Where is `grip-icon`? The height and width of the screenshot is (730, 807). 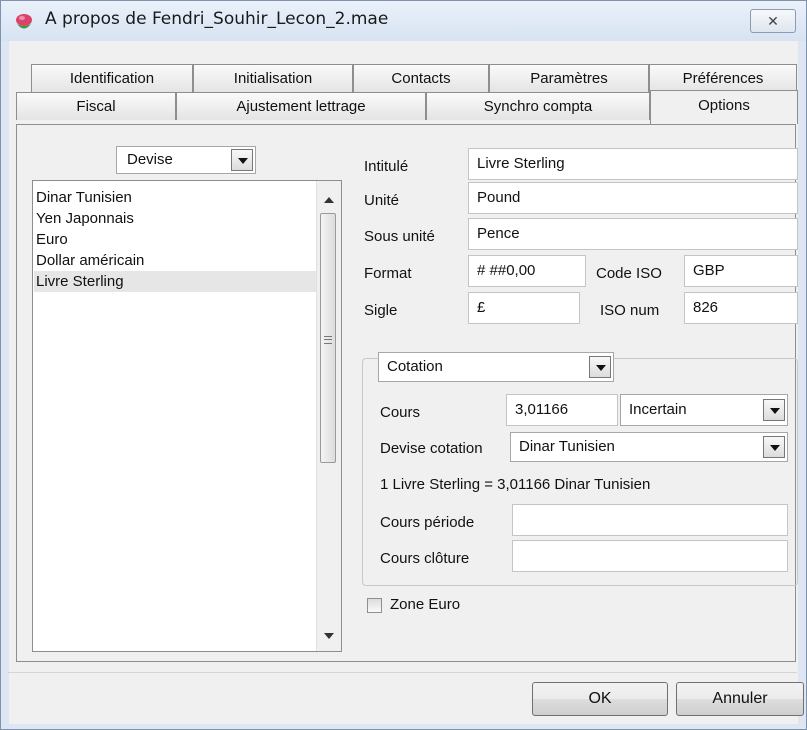
grip-icon is located at coordinates (328, 340).